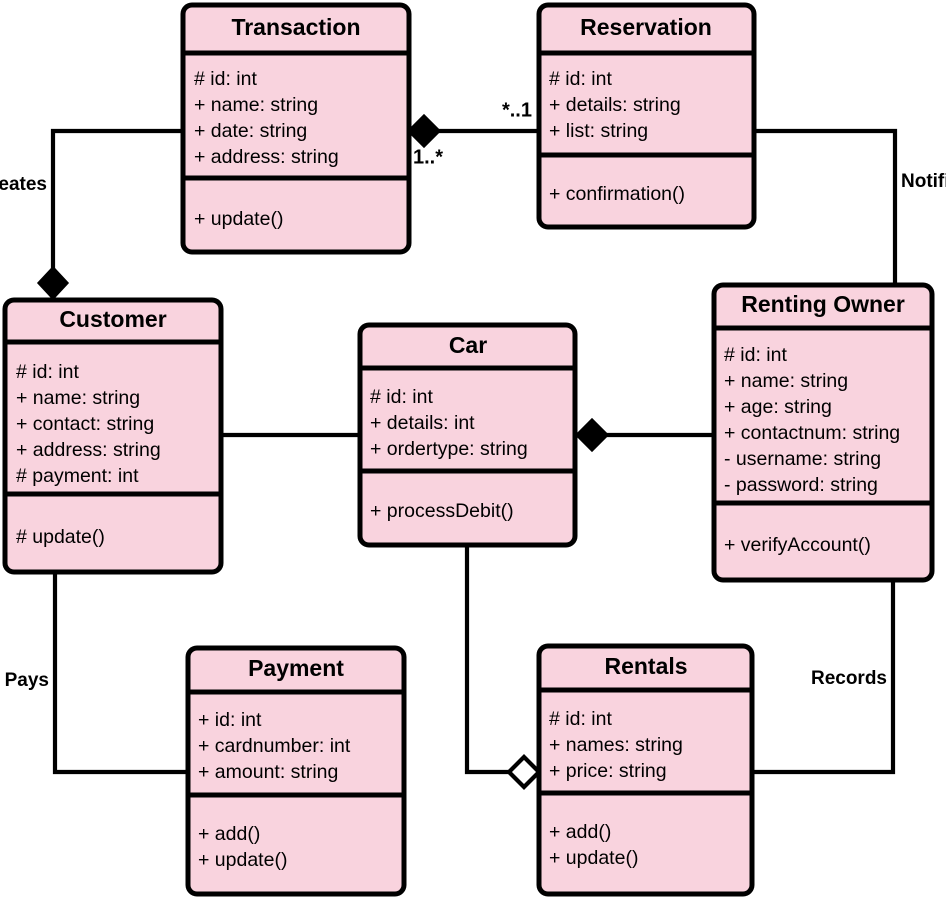  Describe the element at coordinates (449, 449) in the screenshot. I see `class-car-attribute: + ordertype: string` at that location.